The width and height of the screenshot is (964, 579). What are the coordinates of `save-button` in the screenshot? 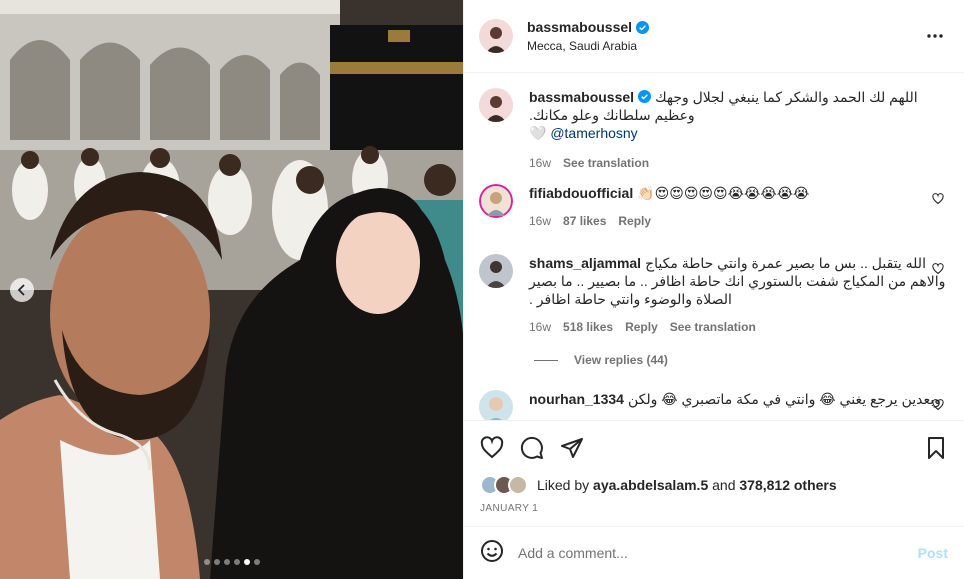 It's located at (936, 450).